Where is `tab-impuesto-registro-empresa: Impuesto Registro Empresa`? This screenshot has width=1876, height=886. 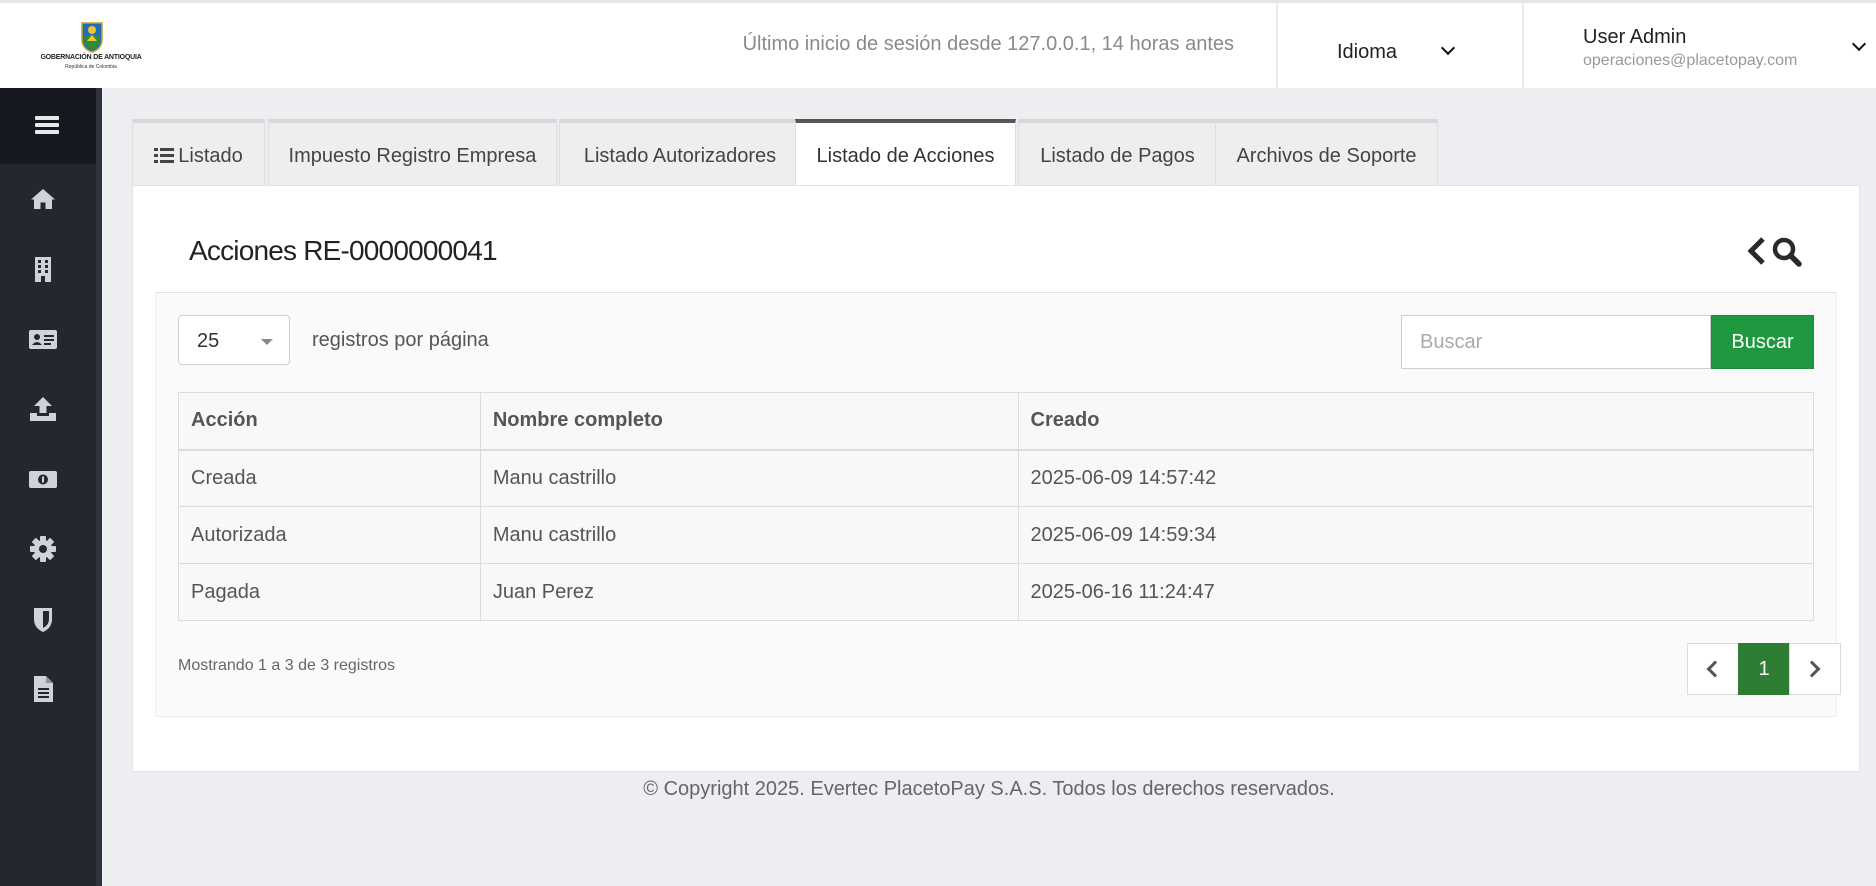
tab-impuesto-registro-empresa: Impuesto Registro Empresa is located at coordinates (412, 152).